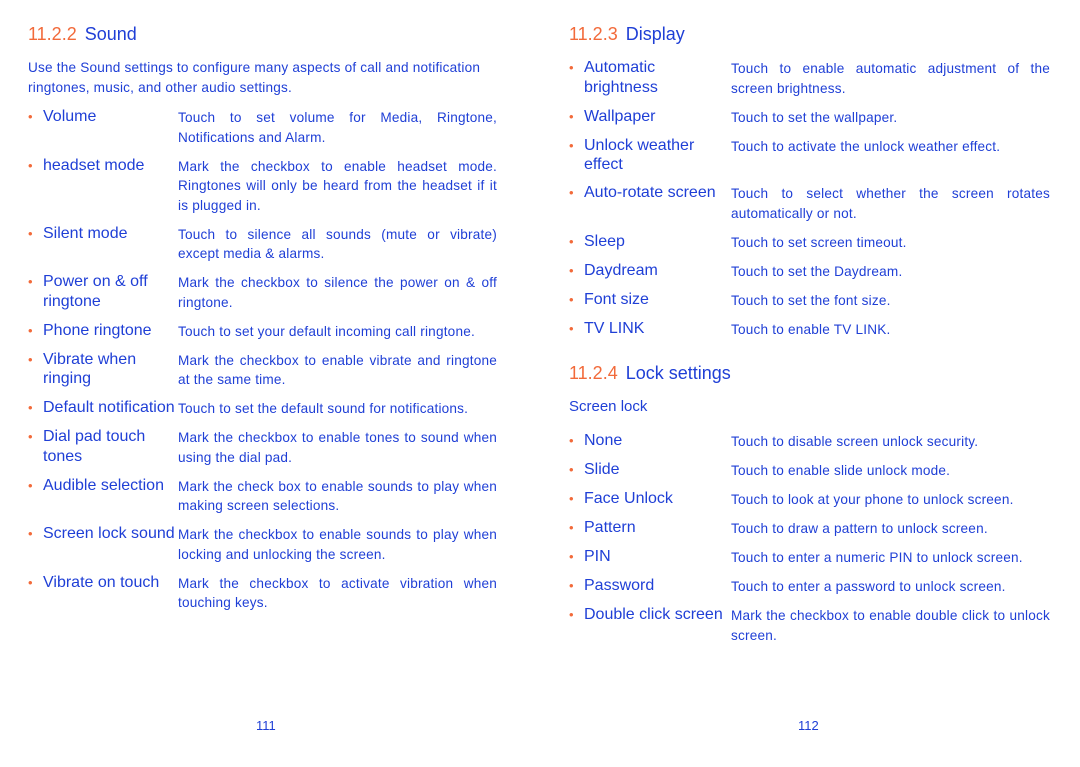 The image size is (1080, 767). What do you see at coordinates (811, 470) in the screenshot?
I see `list-item: • Slide Touch to enable slide unlock mode.` at bounding box center [811, 470].